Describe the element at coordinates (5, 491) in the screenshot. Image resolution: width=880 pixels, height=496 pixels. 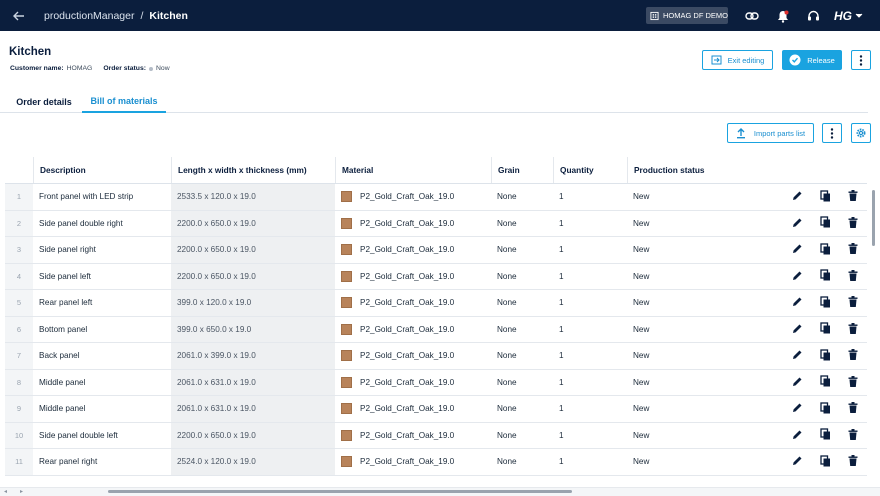
I see `scroll-left-icon: ◂` at that location.